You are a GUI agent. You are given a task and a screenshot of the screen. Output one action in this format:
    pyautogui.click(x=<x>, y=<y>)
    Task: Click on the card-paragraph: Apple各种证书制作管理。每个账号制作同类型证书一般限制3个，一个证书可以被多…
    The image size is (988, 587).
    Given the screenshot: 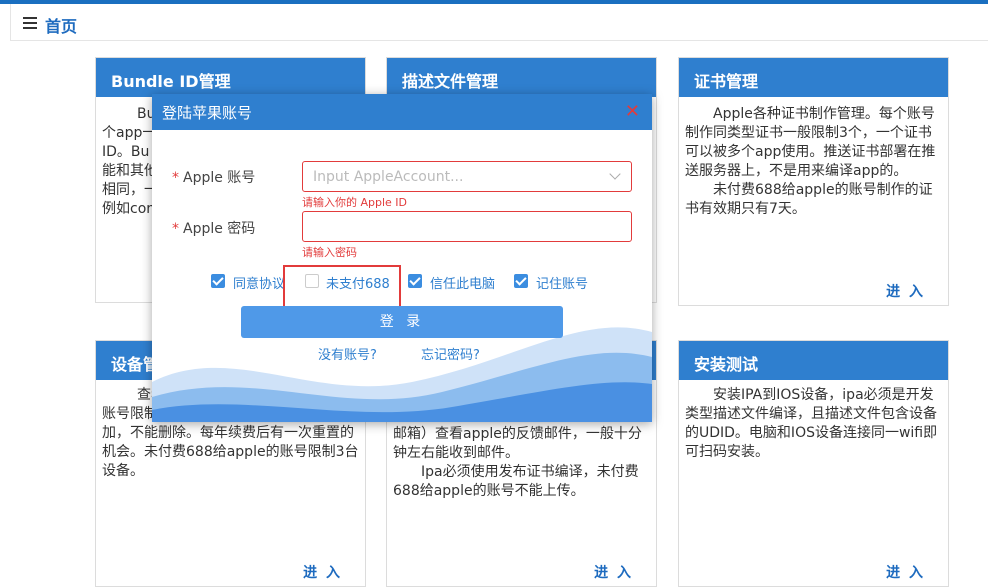 What is the action you would take?
    pyautogui.click(x=810, y=142)
    